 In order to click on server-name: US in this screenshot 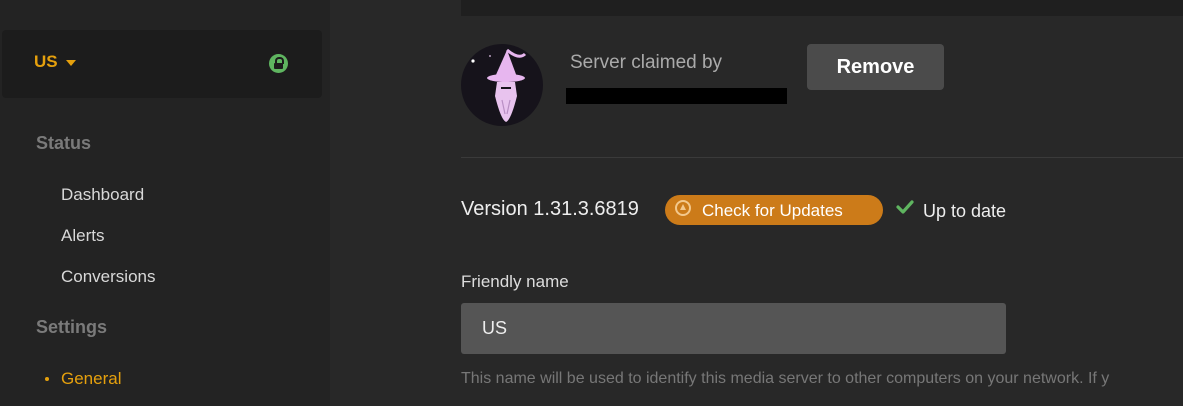, I will do `click(46, 62)`.